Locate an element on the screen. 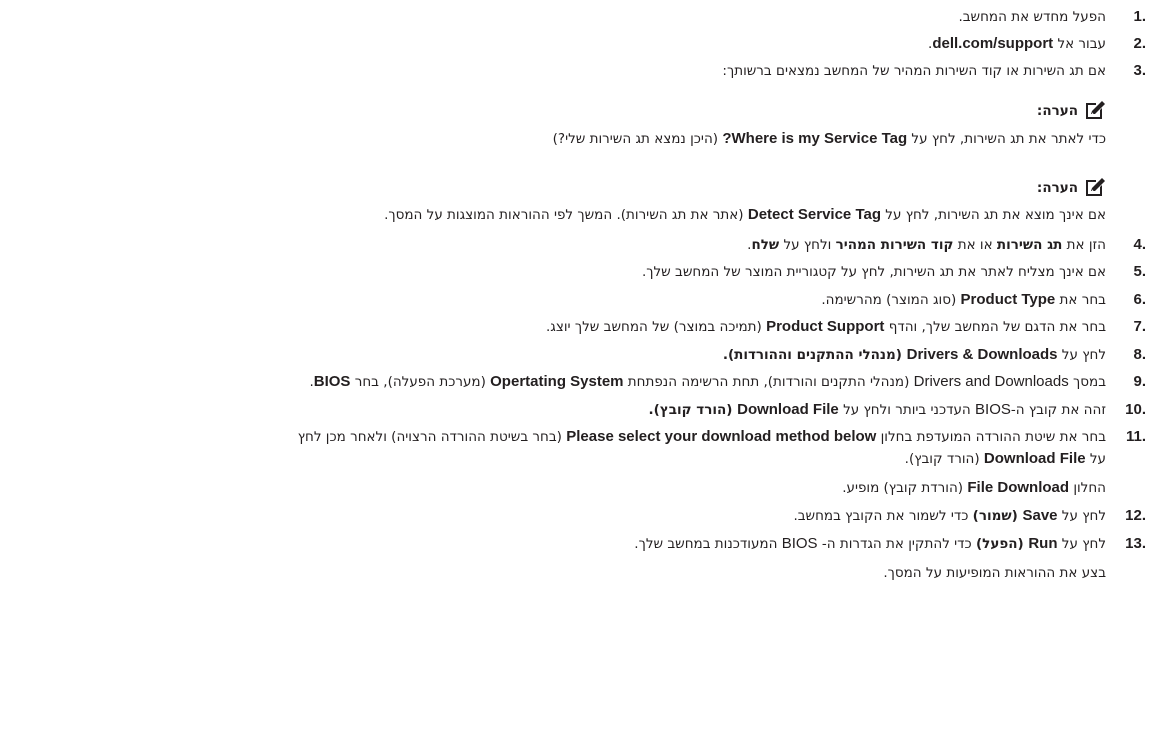 This screenshot has width=1155, height=735. note-text-part: כדי לאתר את תג השירות, לחץ על is located at coordinates (1006, 139).